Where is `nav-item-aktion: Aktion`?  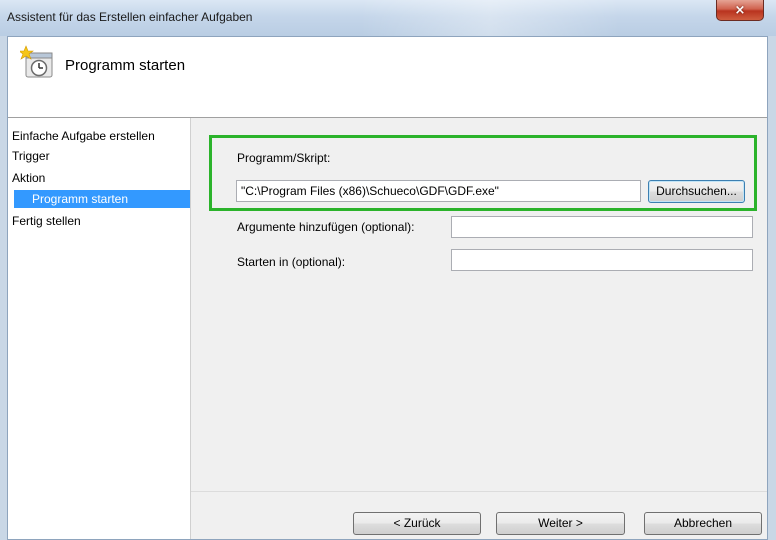
nav-item-aktion: Aktion is located at coordinates (28, 178).